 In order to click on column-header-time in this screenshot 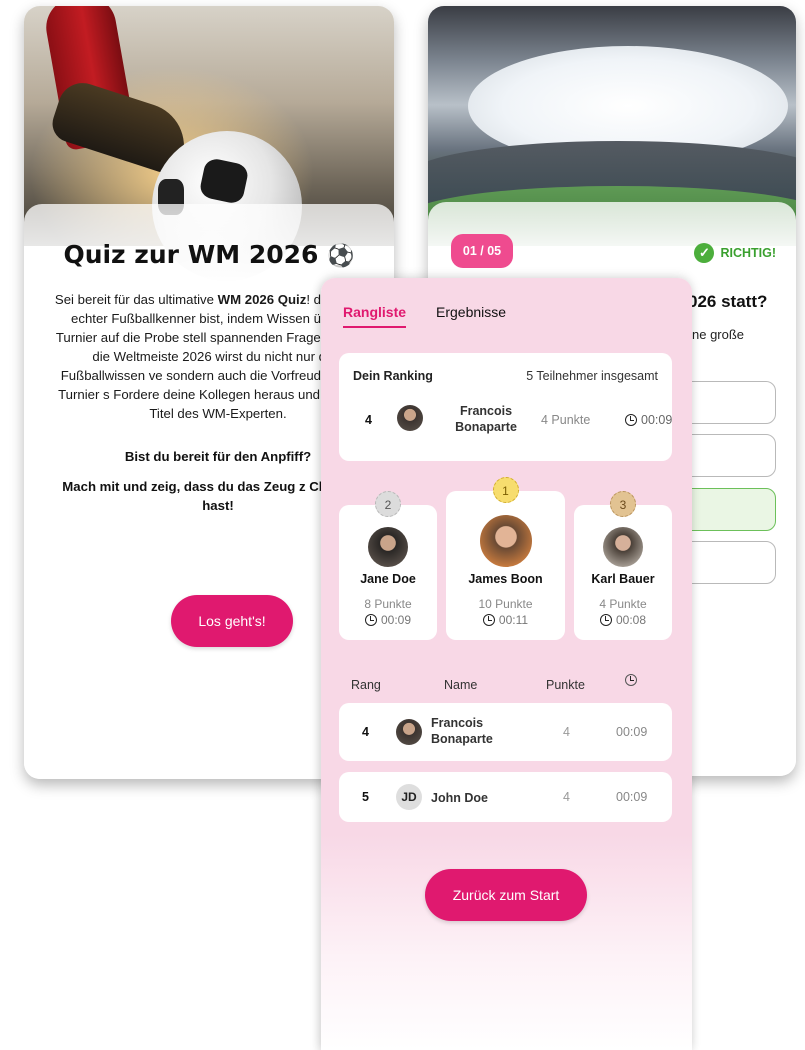, I will do `click(631, 681)`.